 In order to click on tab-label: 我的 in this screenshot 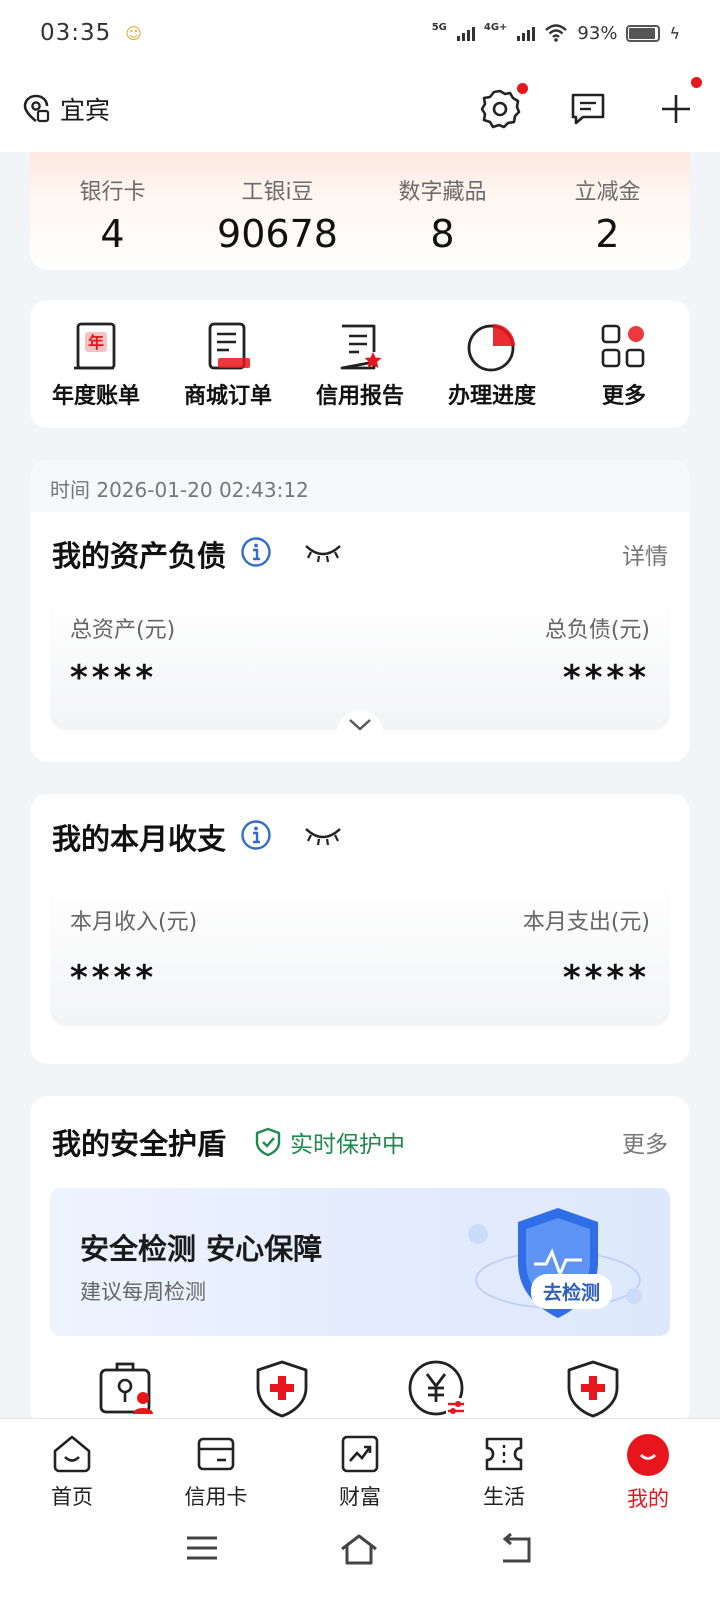, I will do `click(648, 1499)`.